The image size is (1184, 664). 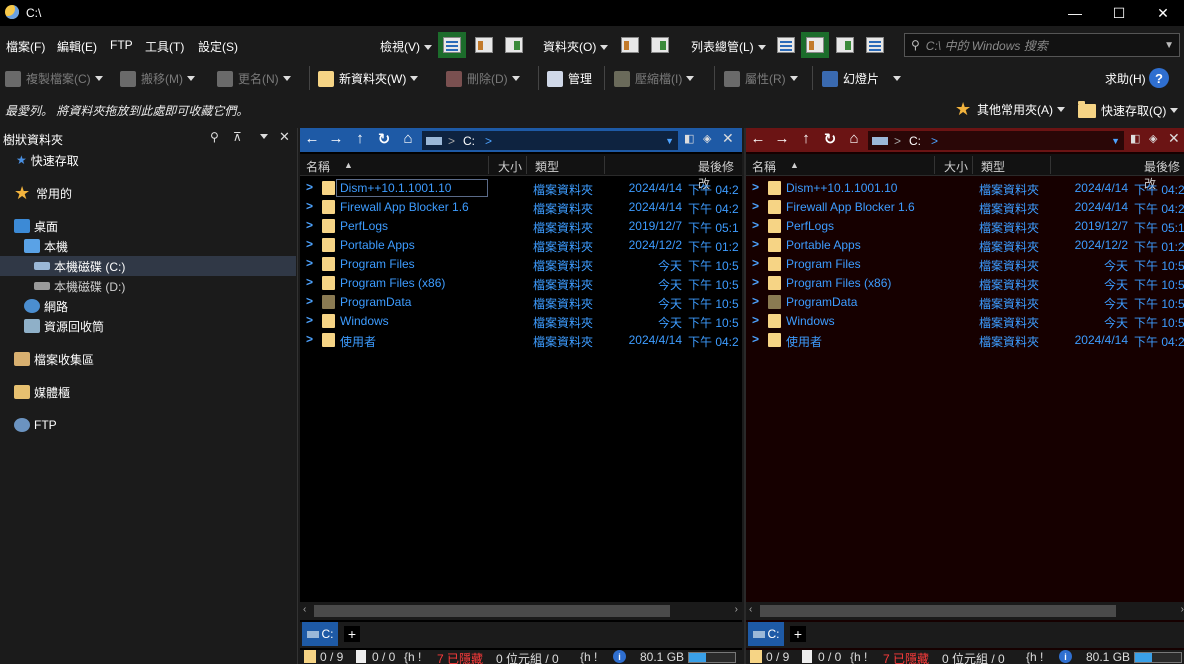 I want to click on pane-link-icon: ◧, so click(x=1135, y=138).